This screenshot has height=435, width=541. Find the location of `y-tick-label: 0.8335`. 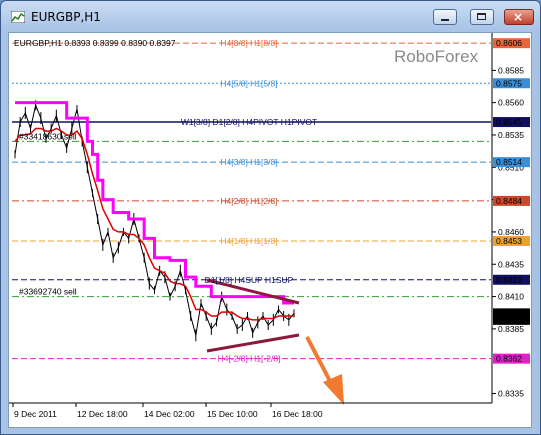

y-tick-label: 0.8335 is located at coordinates (511, 394).